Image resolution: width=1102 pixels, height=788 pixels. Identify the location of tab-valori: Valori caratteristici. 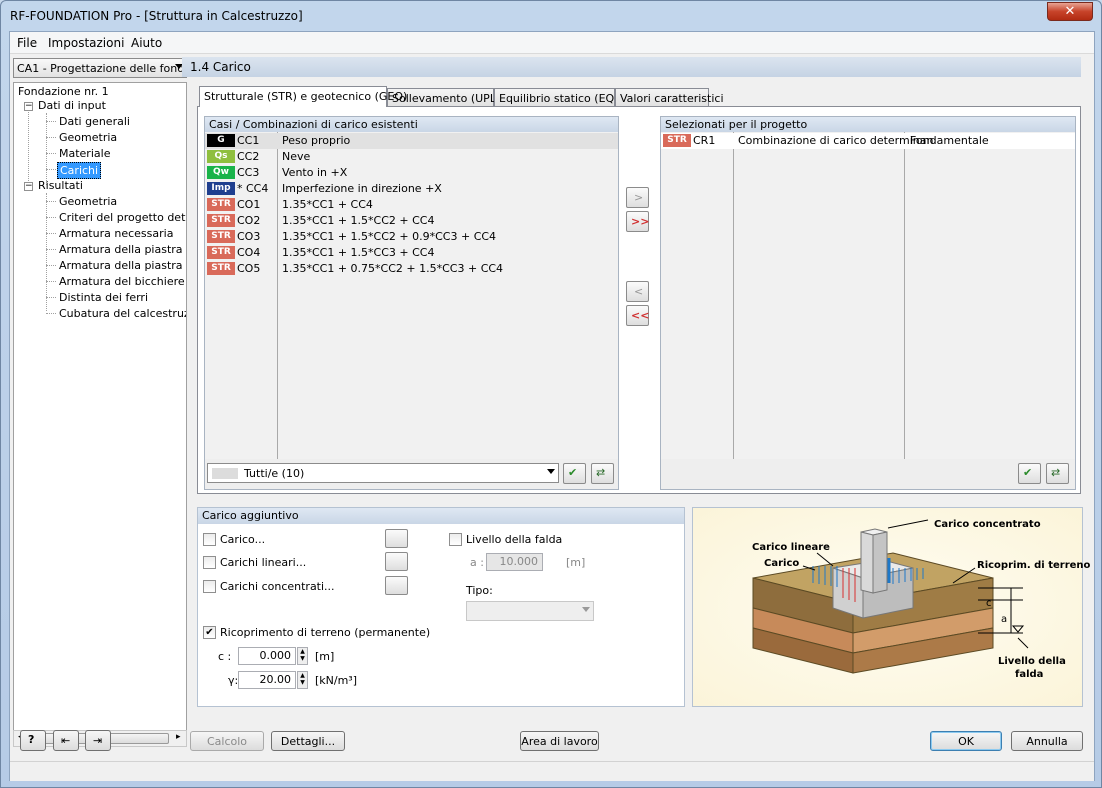
(669, 97).